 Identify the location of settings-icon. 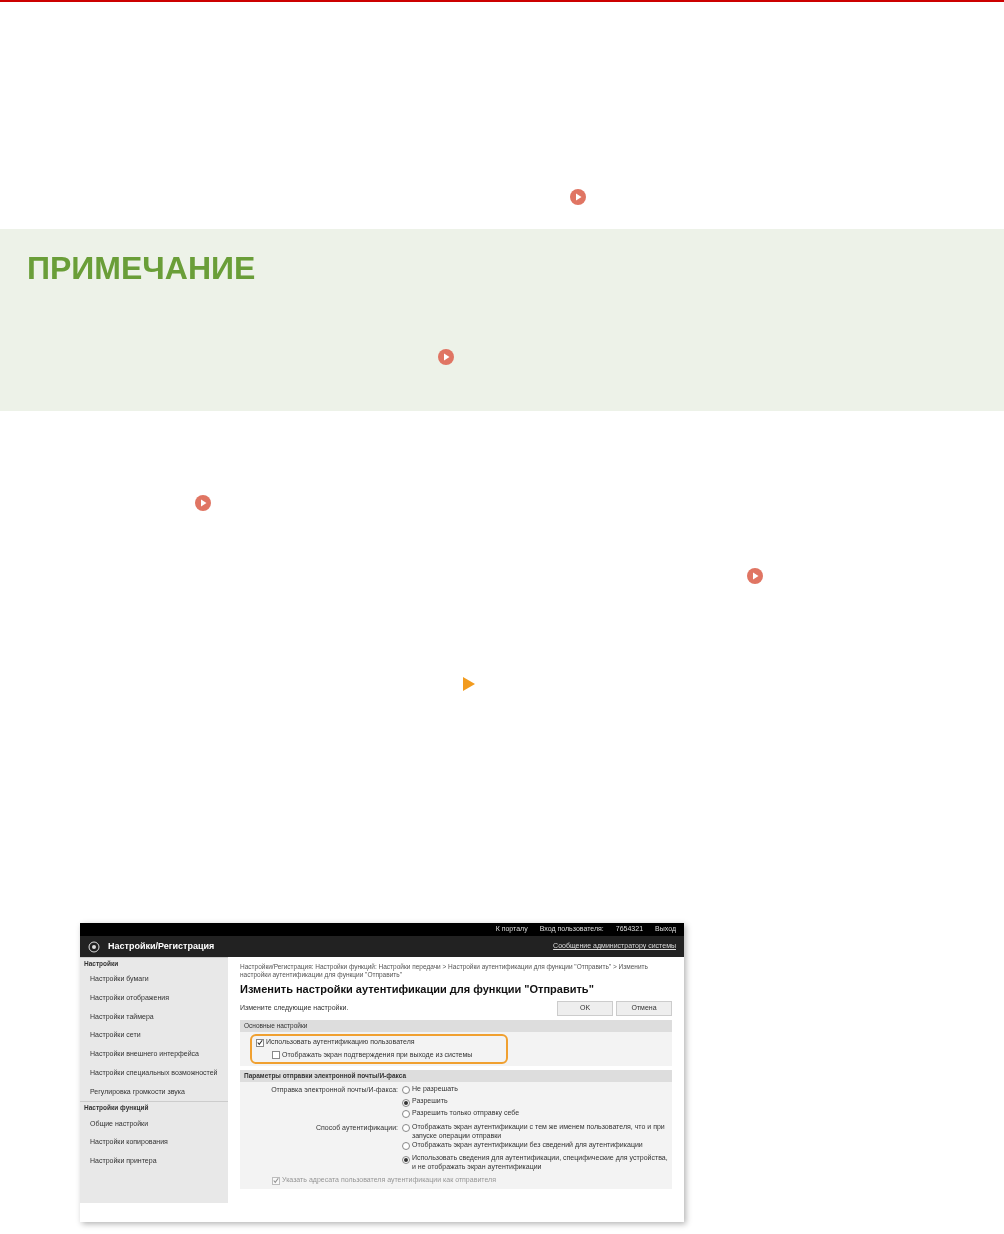
(94, 946).